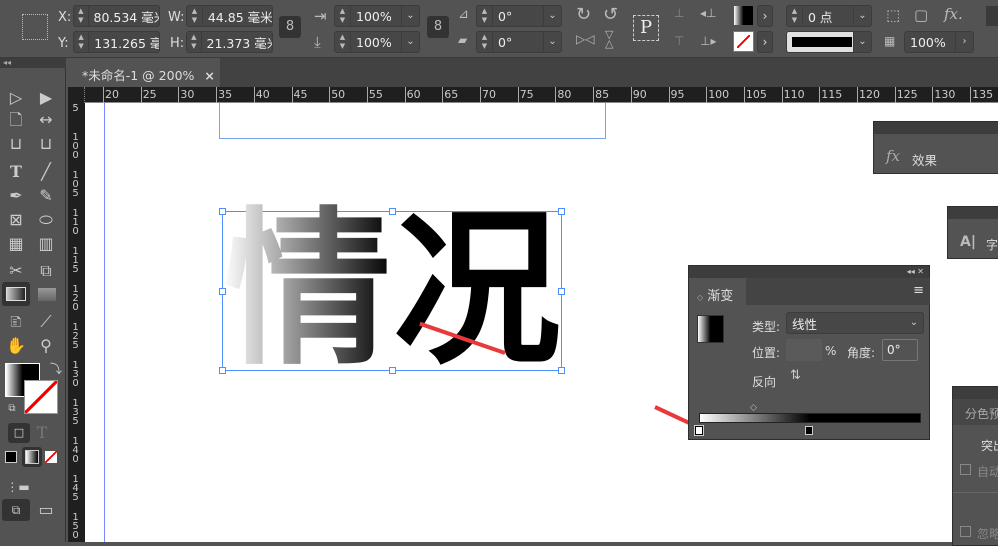 The width and height of the screenshot is (998, 546). What do you see at coordinates (609, 39) in the screenshot?
I see `flip-vertical-icon: ▽ △` at bounding box center [609, 39].